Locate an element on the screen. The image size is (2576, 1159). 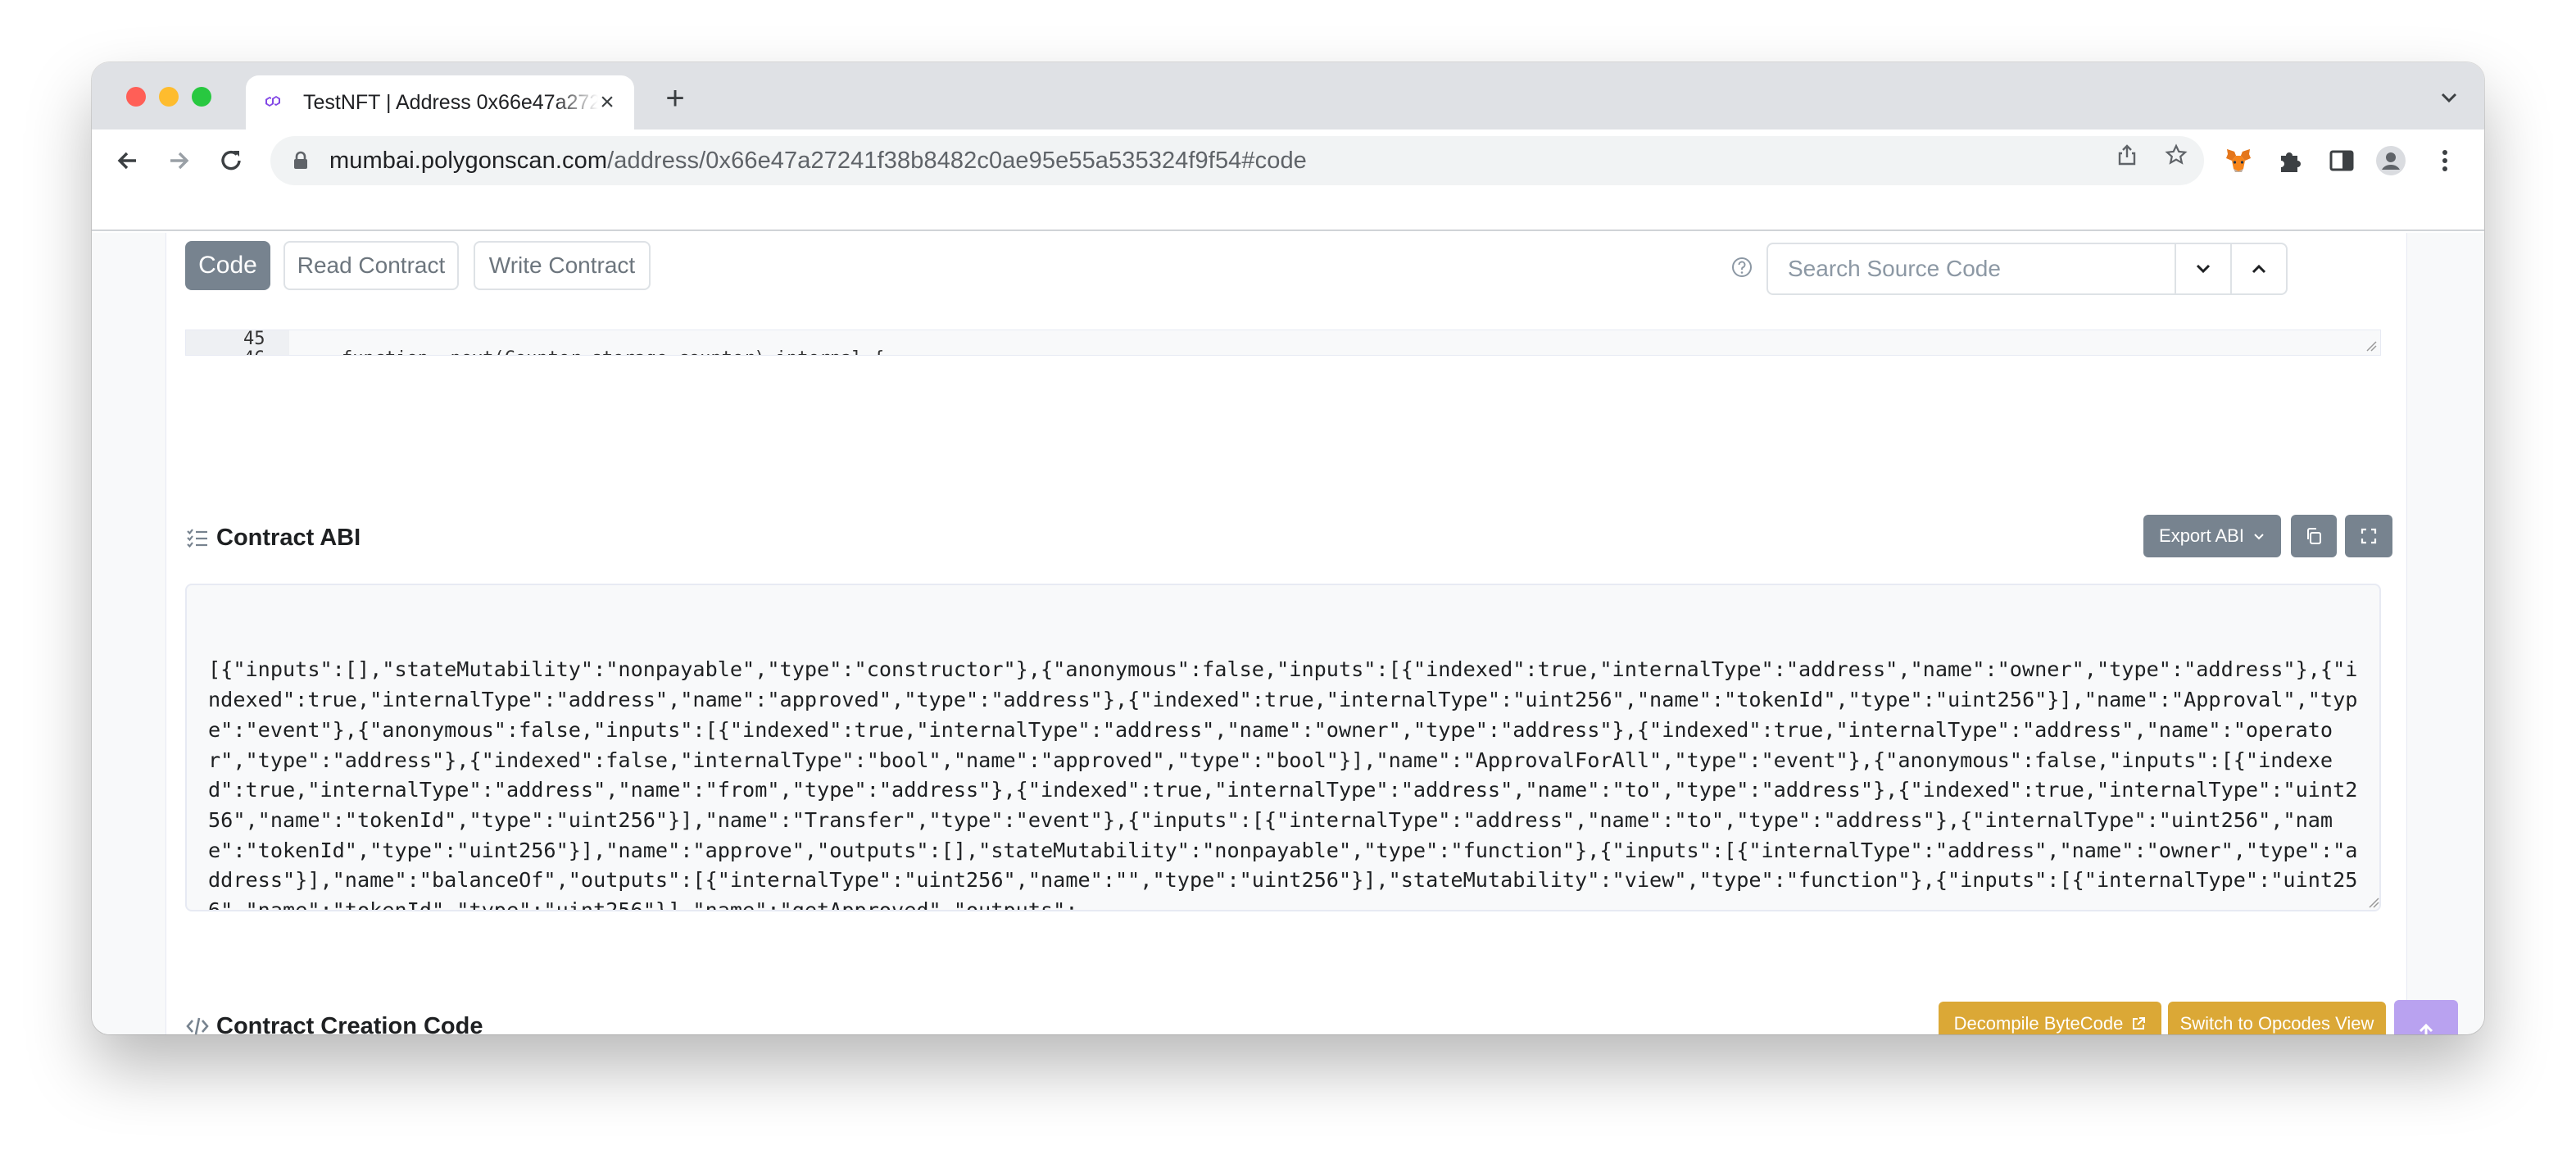
fullscreen-abi-button is located at coordinates (2368, 536).